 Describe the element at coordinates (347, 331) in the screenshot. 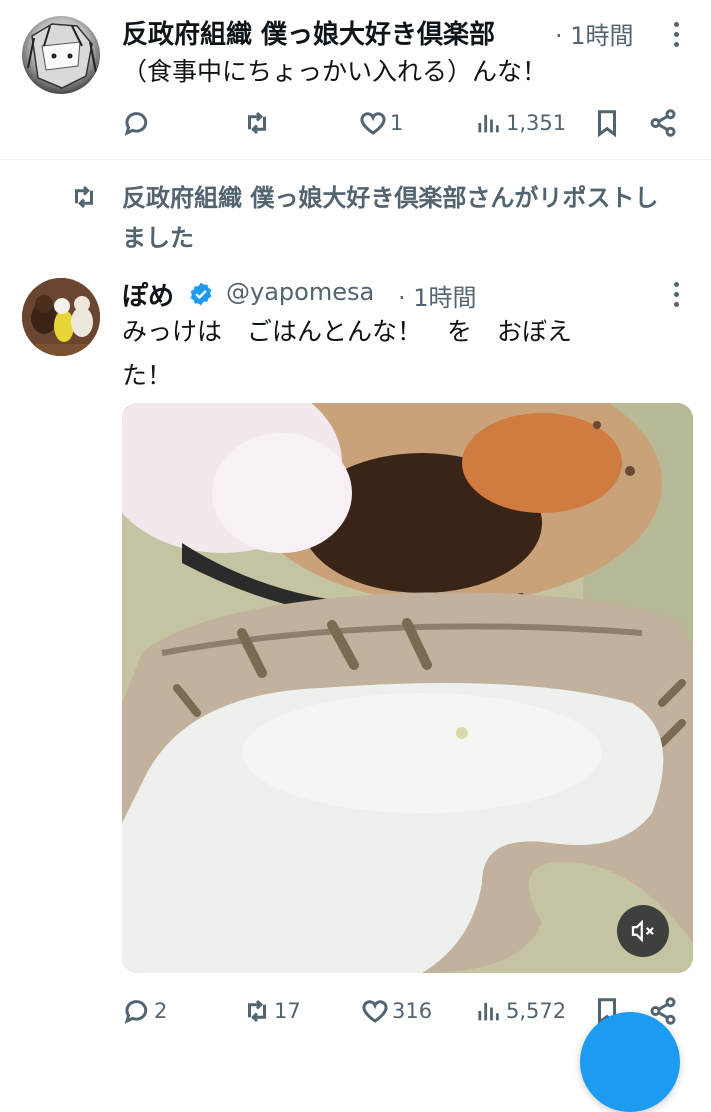

I see `tweet2-text-line1: みっけは ごはんとんな！ を おぼえ` at that location.